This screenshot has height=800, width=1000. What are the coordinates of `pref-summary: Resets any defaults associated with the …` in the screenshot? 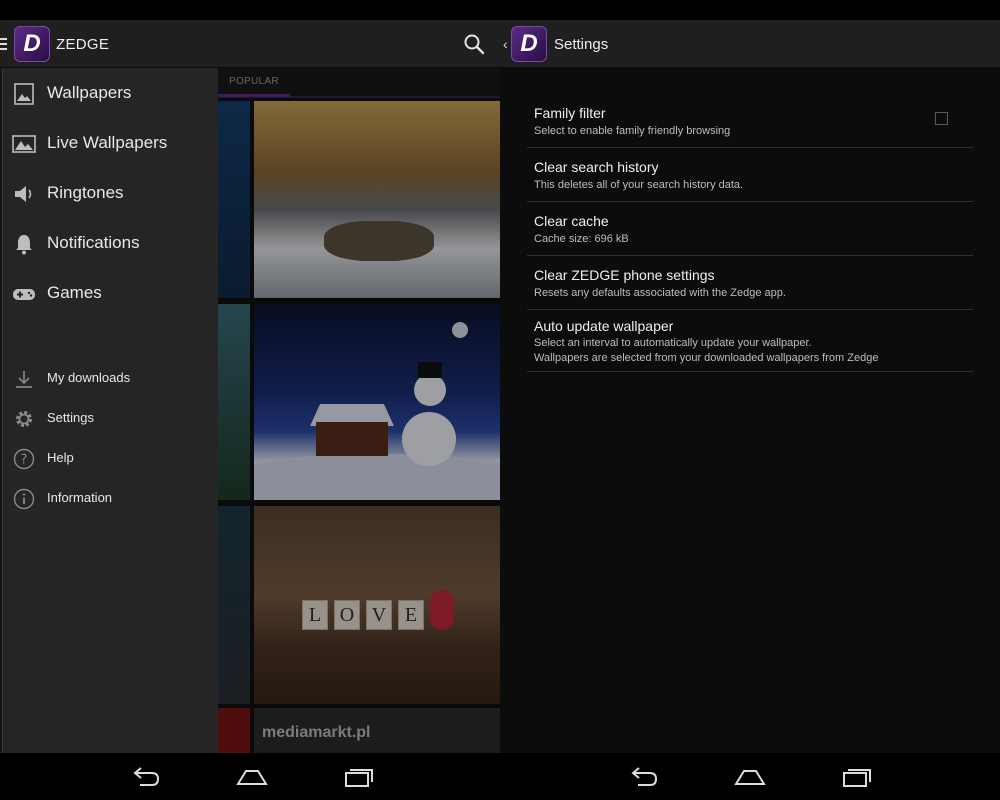 It's located at (660, 293).